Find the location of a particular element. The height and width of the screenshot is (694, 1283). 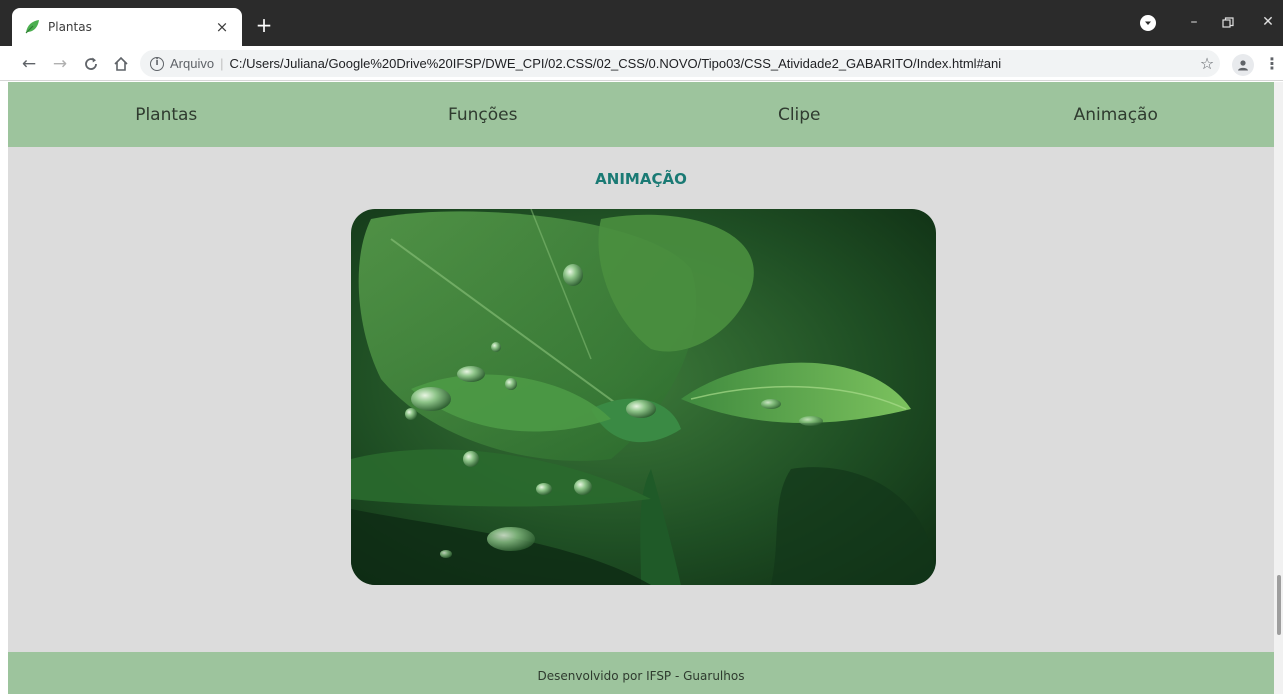

menu-icon: ⋮ is located at coordinates (1272, 64).